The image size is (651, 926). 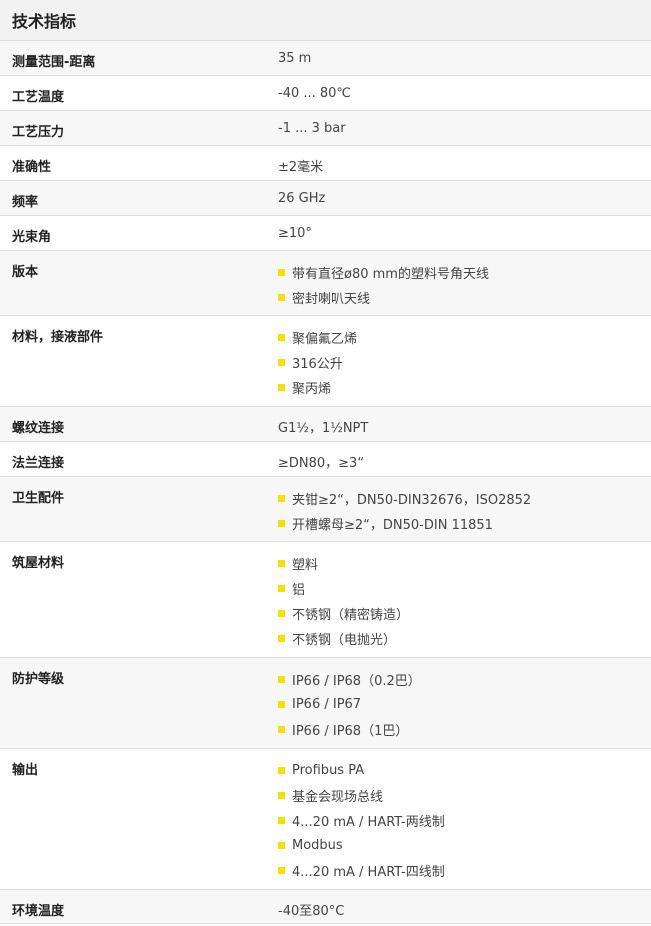 I want to click on spec-row: 准确性 ±2毫米, so click(x=325, y=163).